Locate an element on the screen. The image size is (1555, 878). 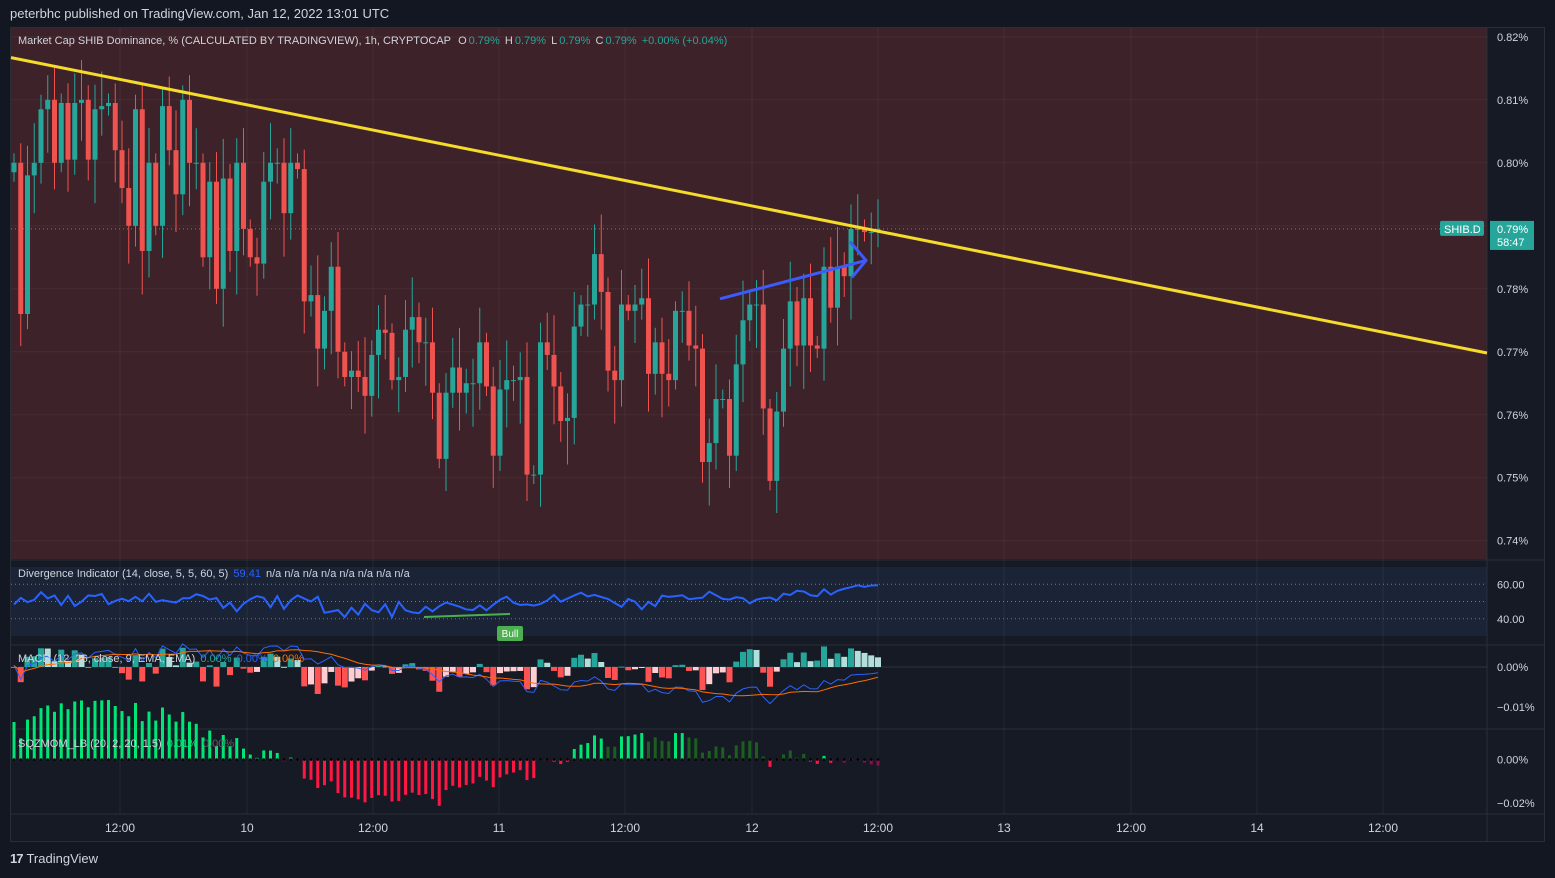
tradingview-logo: 17 TradingView is located at coordinates (54, 858).